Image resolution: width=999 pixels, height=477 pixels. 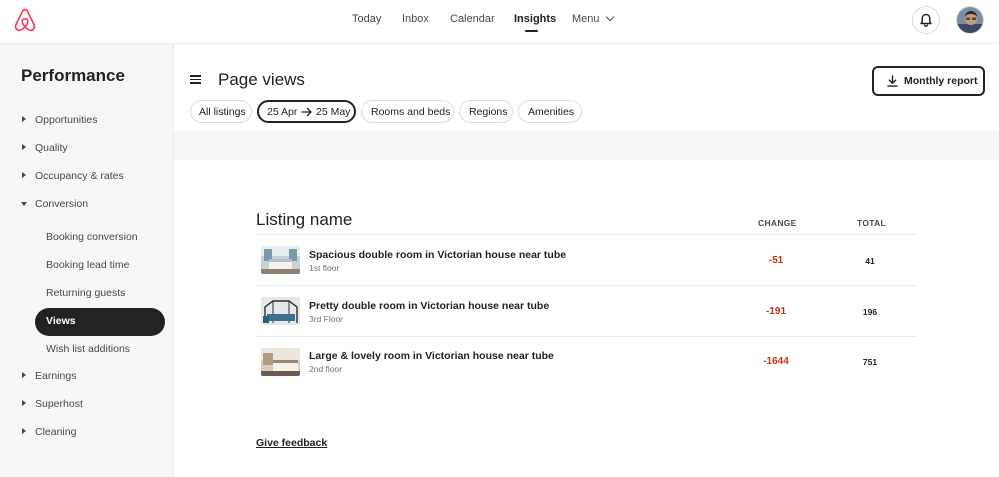 I want to click on column-header-total: TOTAL, so click(x=872, y=223).